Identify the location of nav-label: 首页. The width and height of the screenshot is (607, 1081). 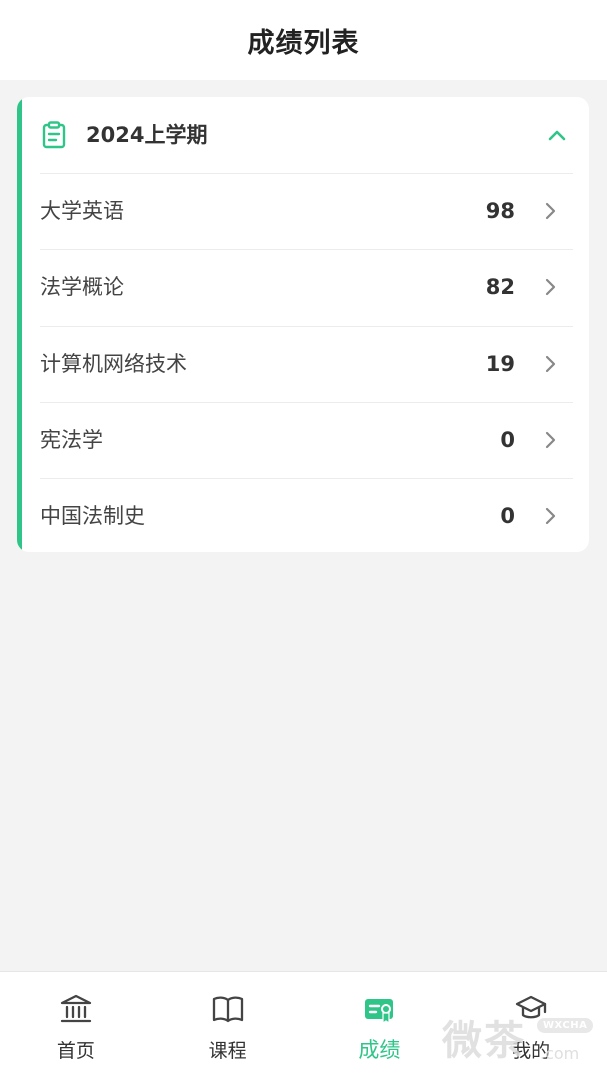
(75, 1051).